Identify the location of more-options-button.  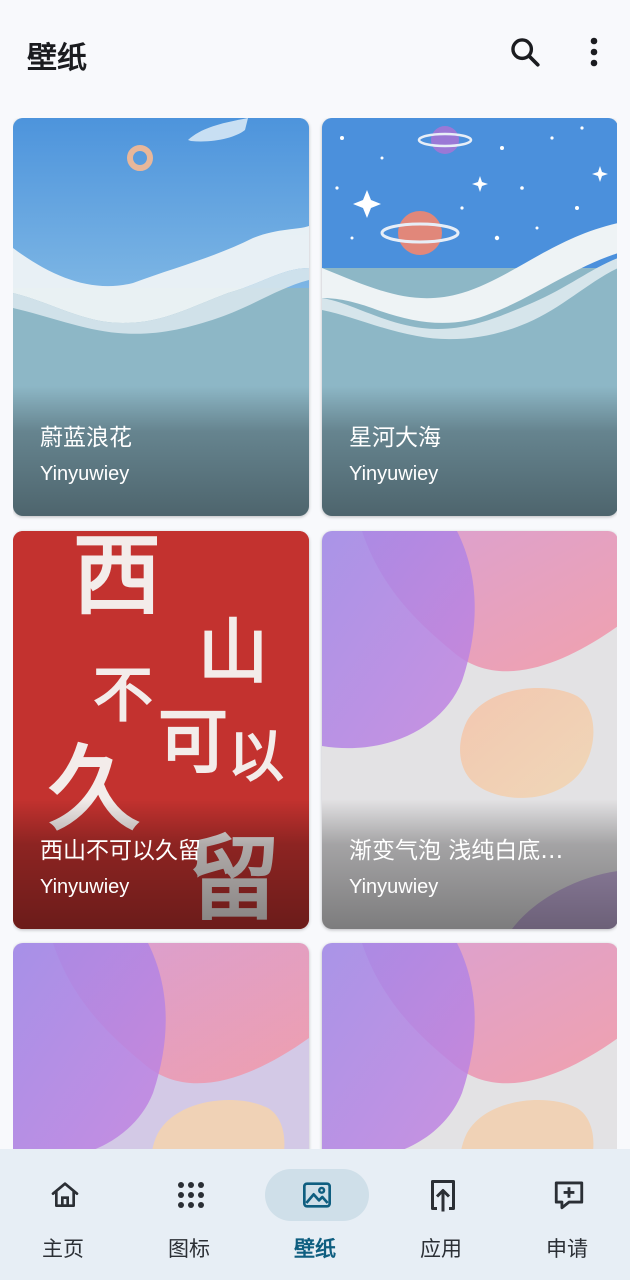
(594, 52).